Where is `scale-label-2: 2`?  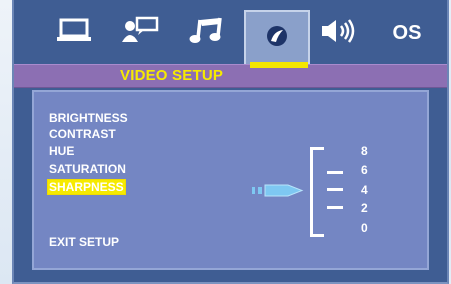 scale-label-2: 2 is located at coordinates (364, 208).